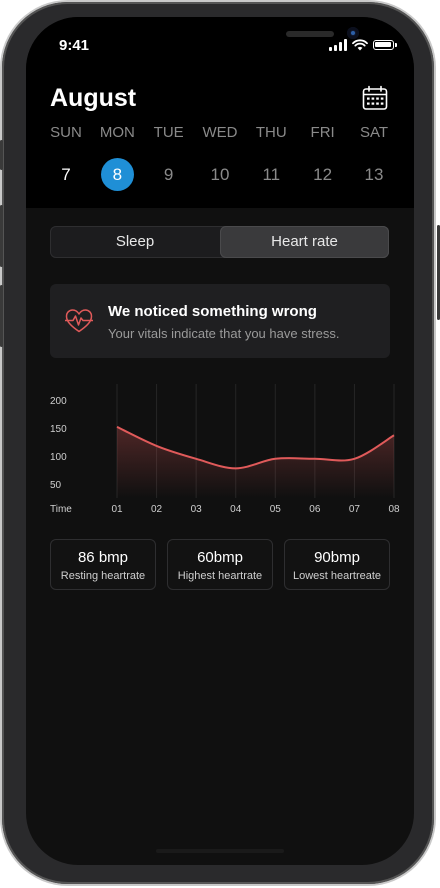 This screenshot has width=440, height=888. What do you see at coordinates (117, 509) in the screenshot?
I see `x-tick-label: 01` at bounding box center [117, 509].